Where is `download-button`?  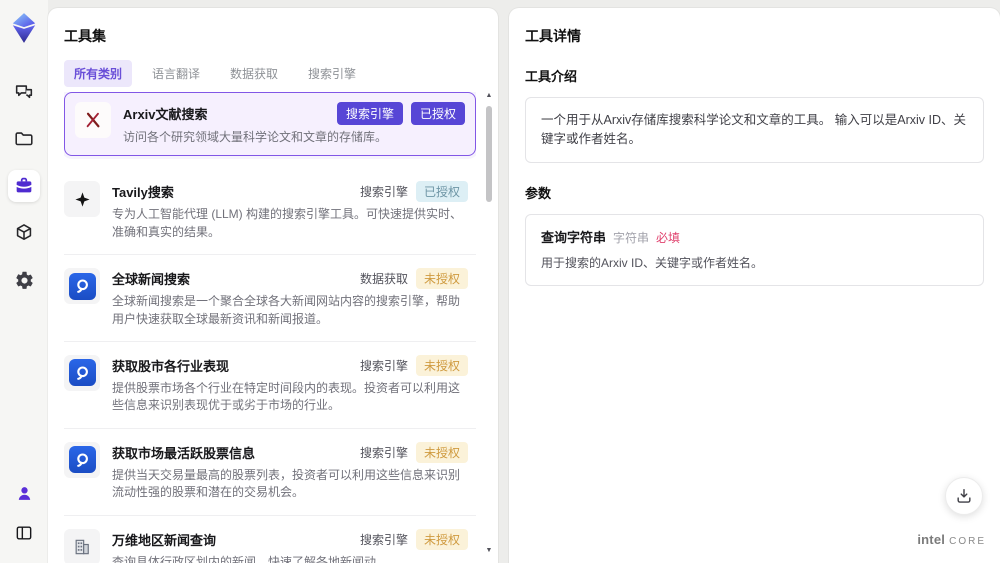 download-button is located at coordinates (964, 496).